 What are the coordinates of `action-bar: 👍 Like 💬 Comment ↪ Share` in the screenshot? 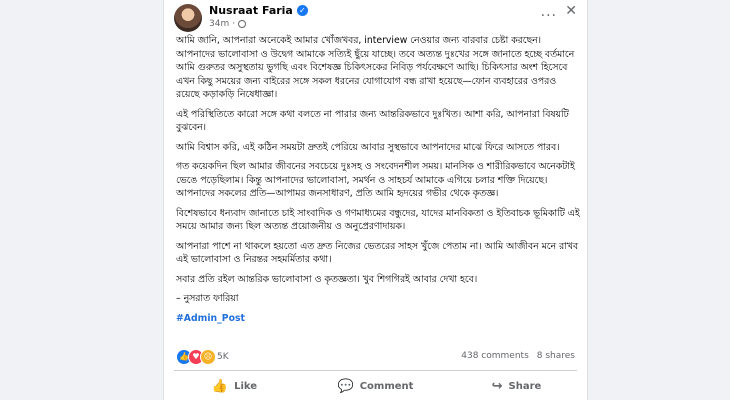 It's located at (375, 386).